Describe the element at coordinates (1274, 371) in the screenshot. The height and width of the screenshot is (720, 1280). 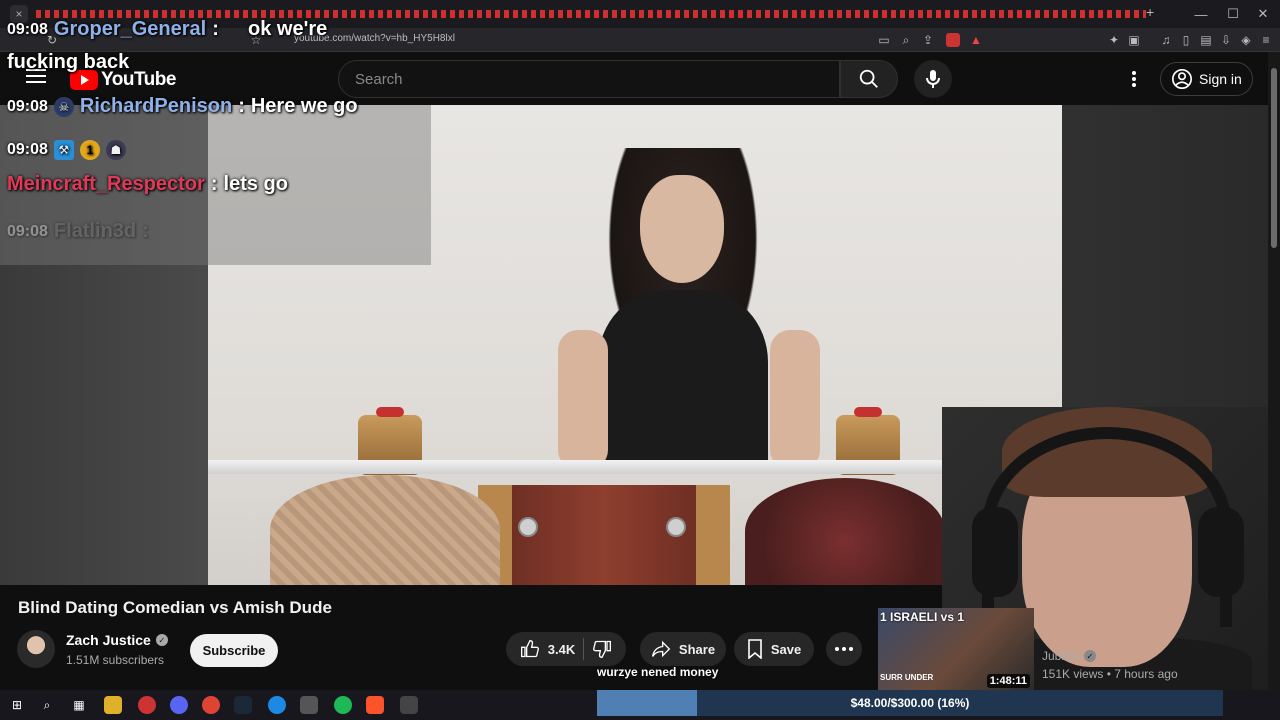
I see `page-scrollbar` at that location.